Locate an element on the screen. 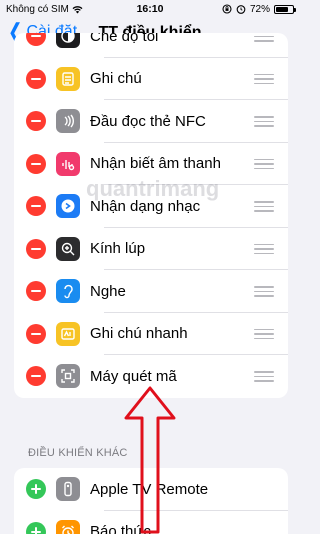 The height and width of the screenshot is (534, 320). nfc-icon is located at coordinates (68, 121).